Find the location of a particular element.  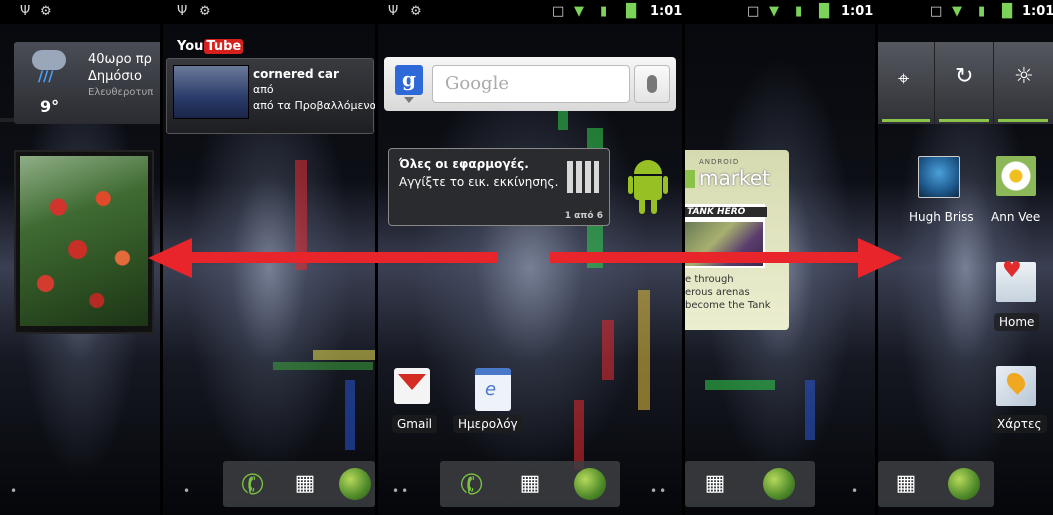

phone-icon: ✆ is located at coordinates (253, 484).